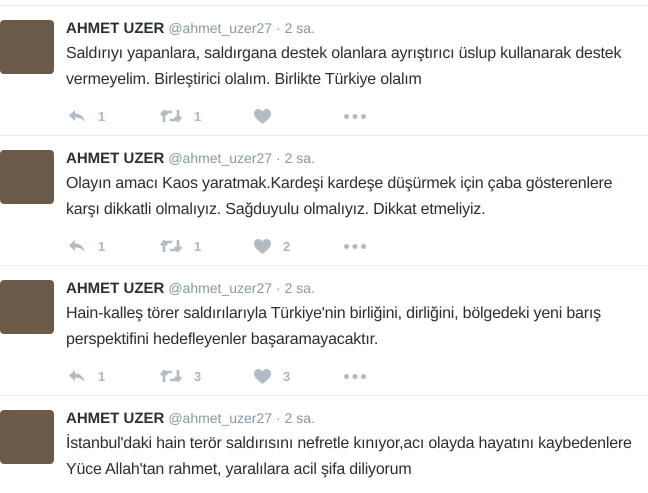 The width and height of the screenshot is (648, 493). I want to click on tweet-text: İstanbul'daki hain terör saldırısını nefretle kınıyor,acı olayda hayatını kaybedenlere Yüce Allah'tan rahmet, yaralılara acil şifa diliyorum, so click(349, 456).